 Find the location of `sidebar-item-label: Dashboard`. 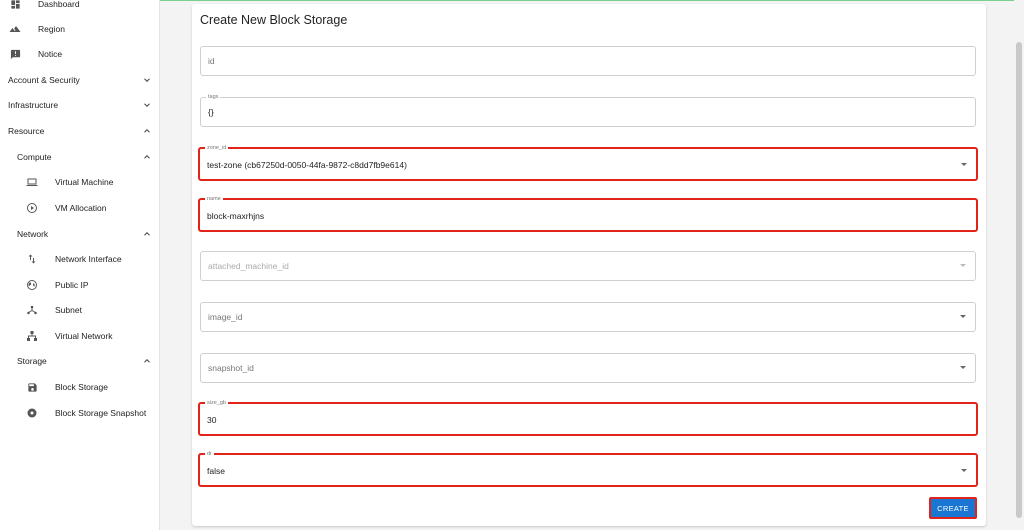

sidebar-item-label: Dashboard is located at coordinates (59, 4).